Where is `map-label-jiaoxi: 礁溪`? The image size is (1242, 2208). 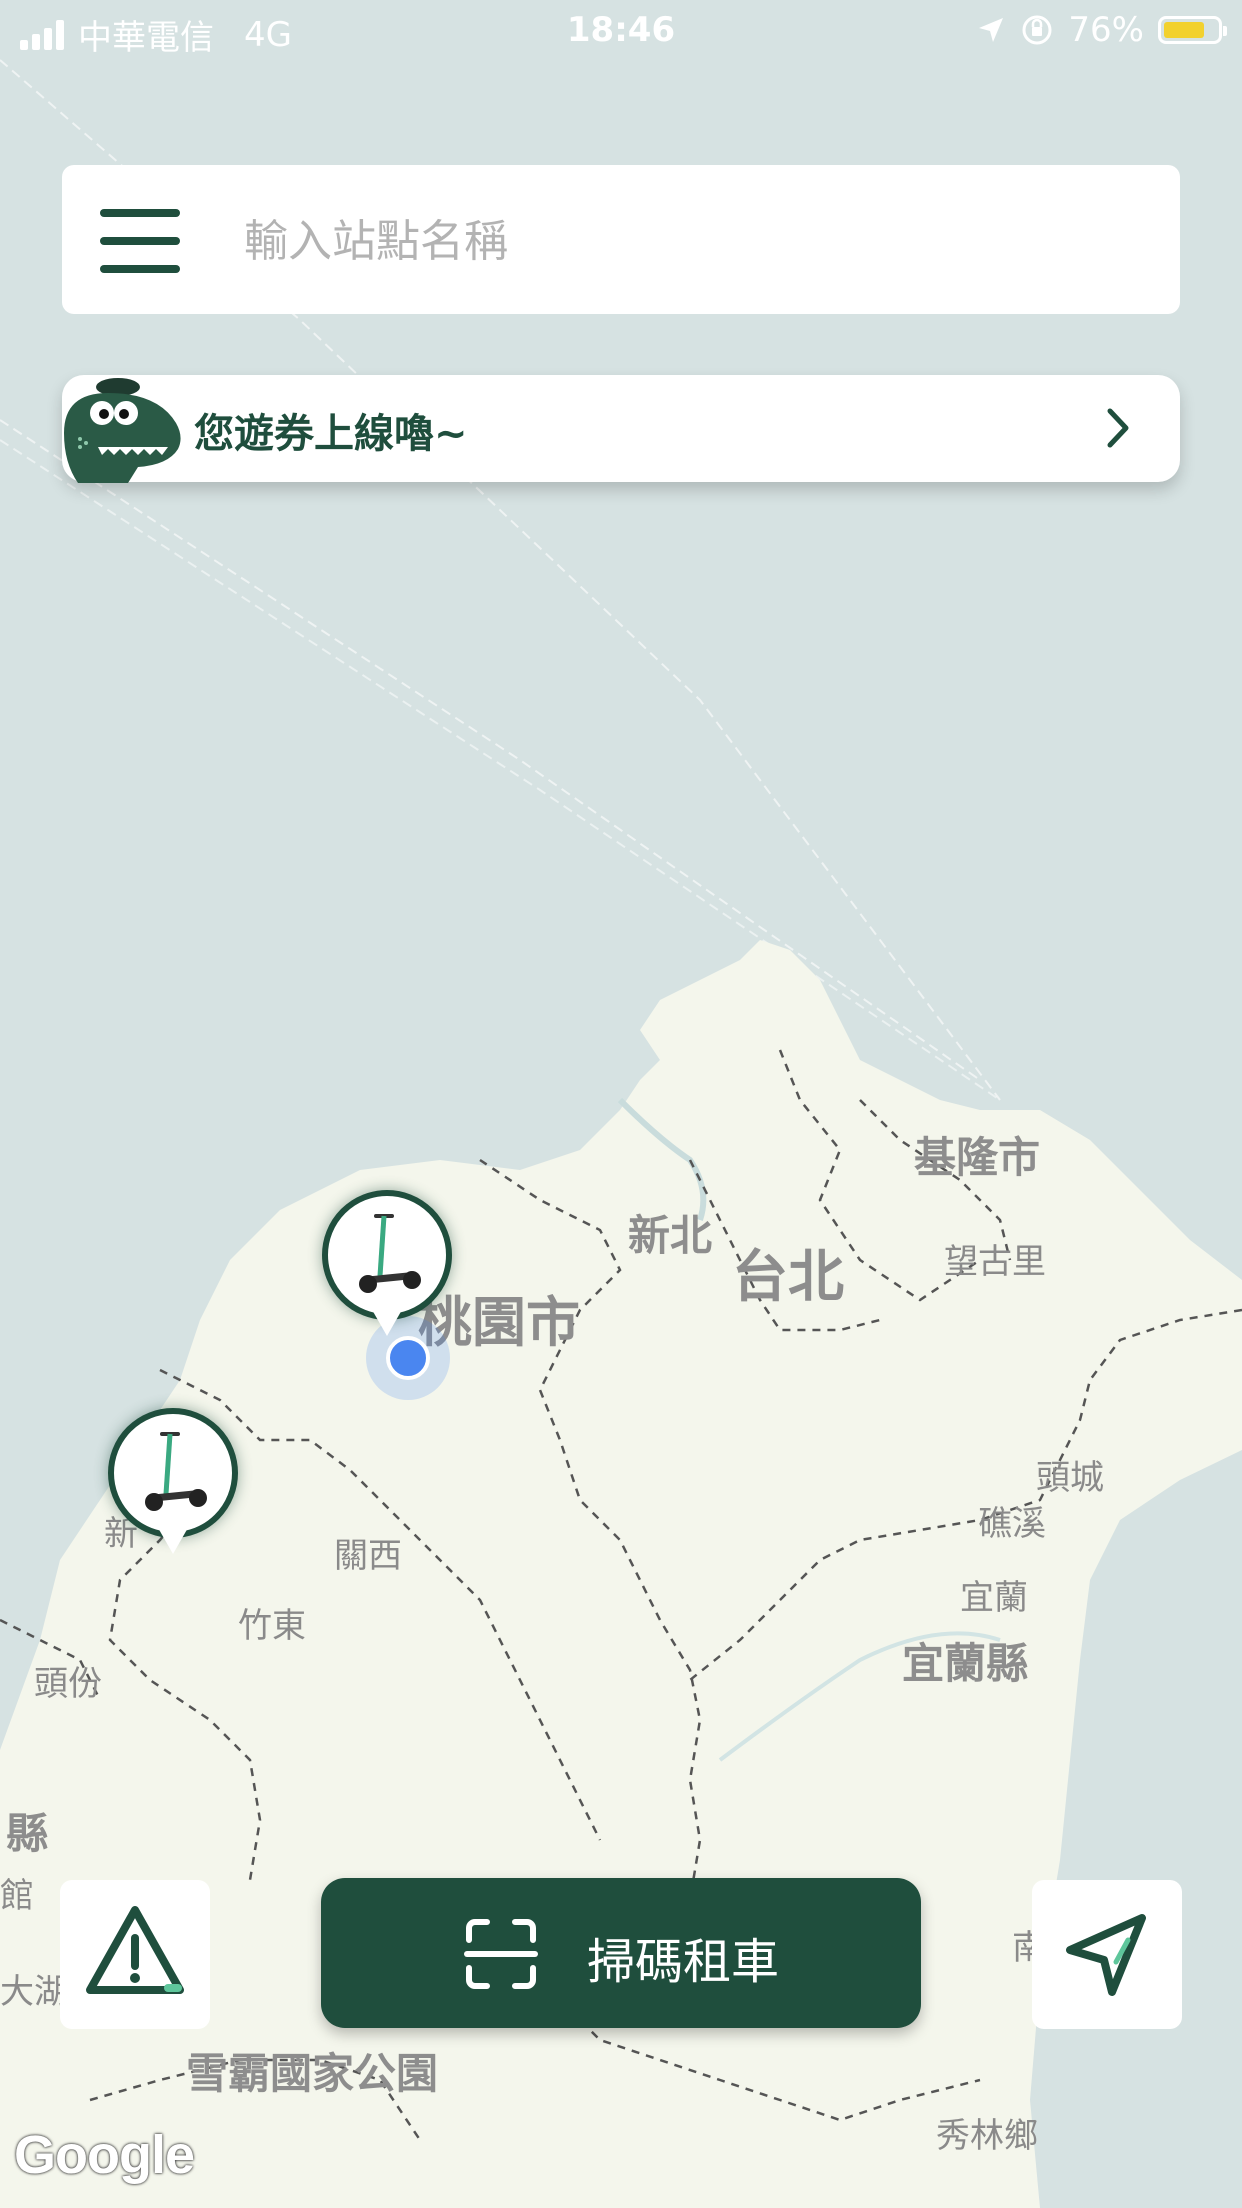
map-label-jiaoxi: 礁溪 is located at coordinates (1012, 1524).